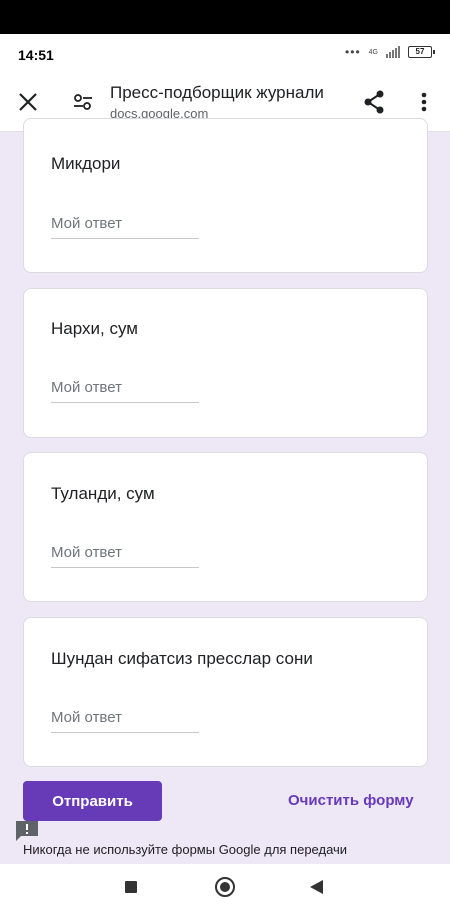 This screenshot has width=450, height=913. What do you see at coordinates (92, 801) in the screenshot?
I see `submit-button: Отправить` at bounding box center [92, 801].